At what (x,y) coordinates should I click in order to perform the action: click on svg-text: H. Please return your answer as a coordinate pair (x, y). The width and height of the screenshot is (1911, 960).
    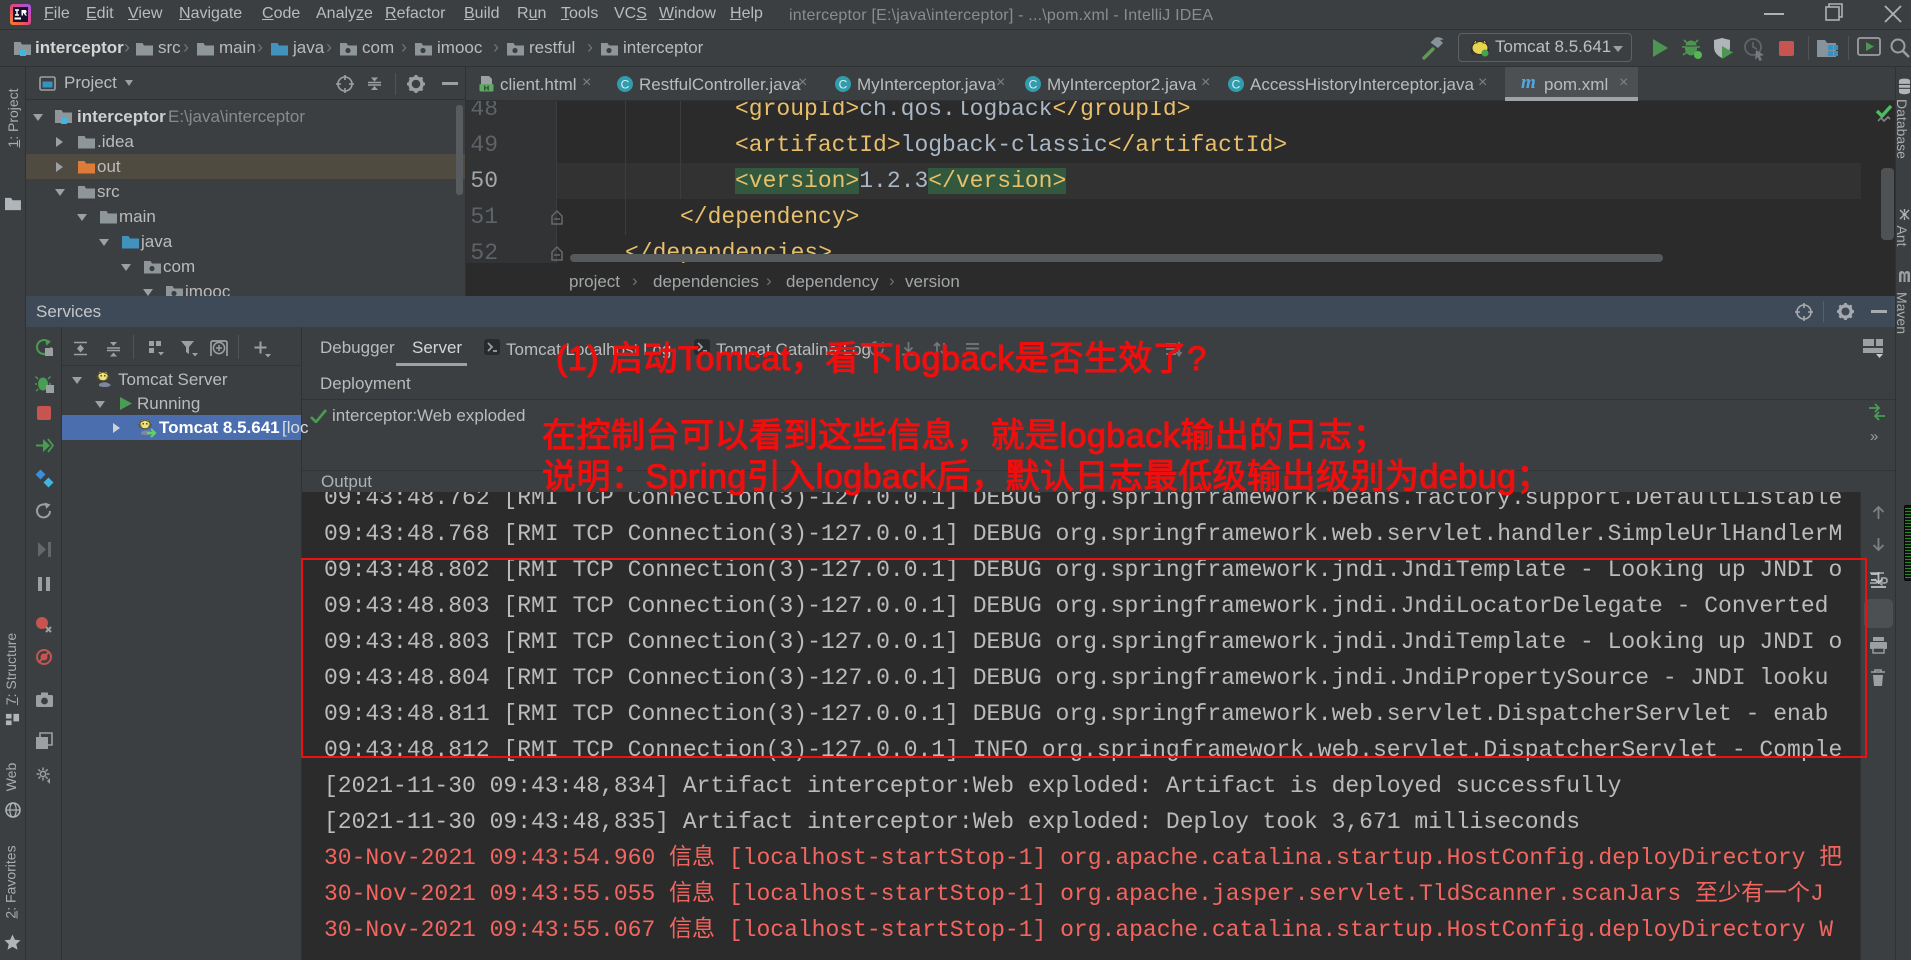
    Looking at the image, I should click on (486, 88).